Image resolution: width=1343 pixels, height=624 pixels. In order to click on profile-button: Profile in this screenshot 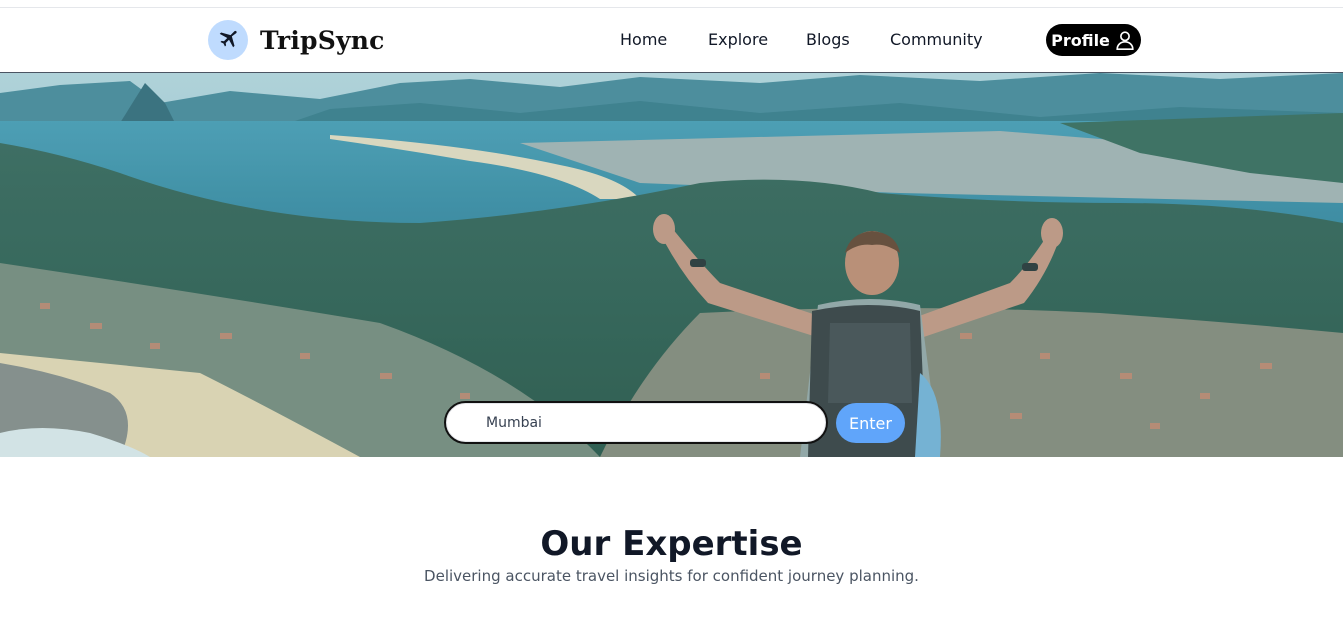, I will do `click(1093, 40)`.